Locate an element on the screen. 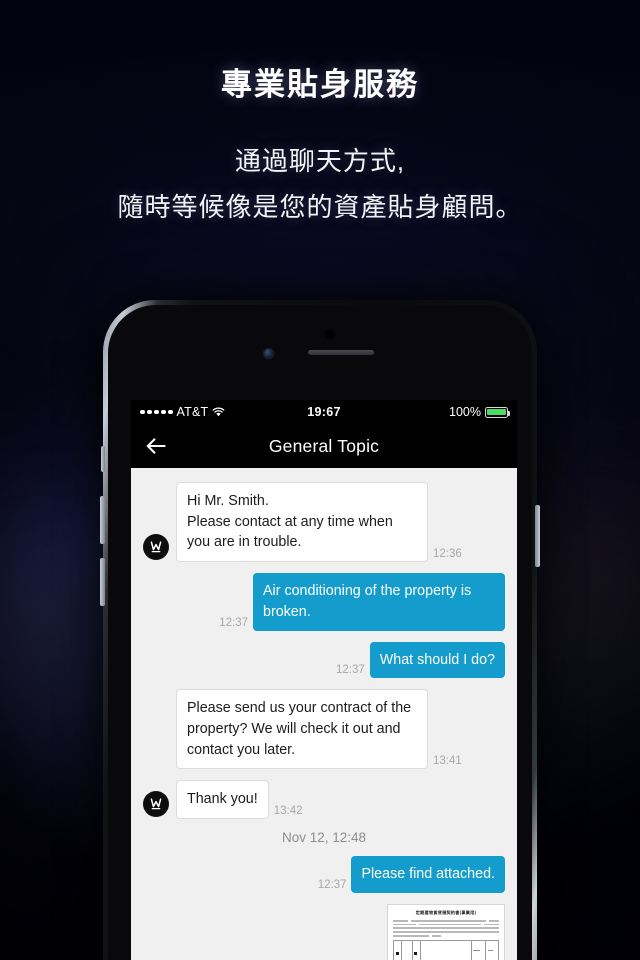 This screenshot has width=640, height=960. status-bar-right: 100% is located at coordinates (480, 412).